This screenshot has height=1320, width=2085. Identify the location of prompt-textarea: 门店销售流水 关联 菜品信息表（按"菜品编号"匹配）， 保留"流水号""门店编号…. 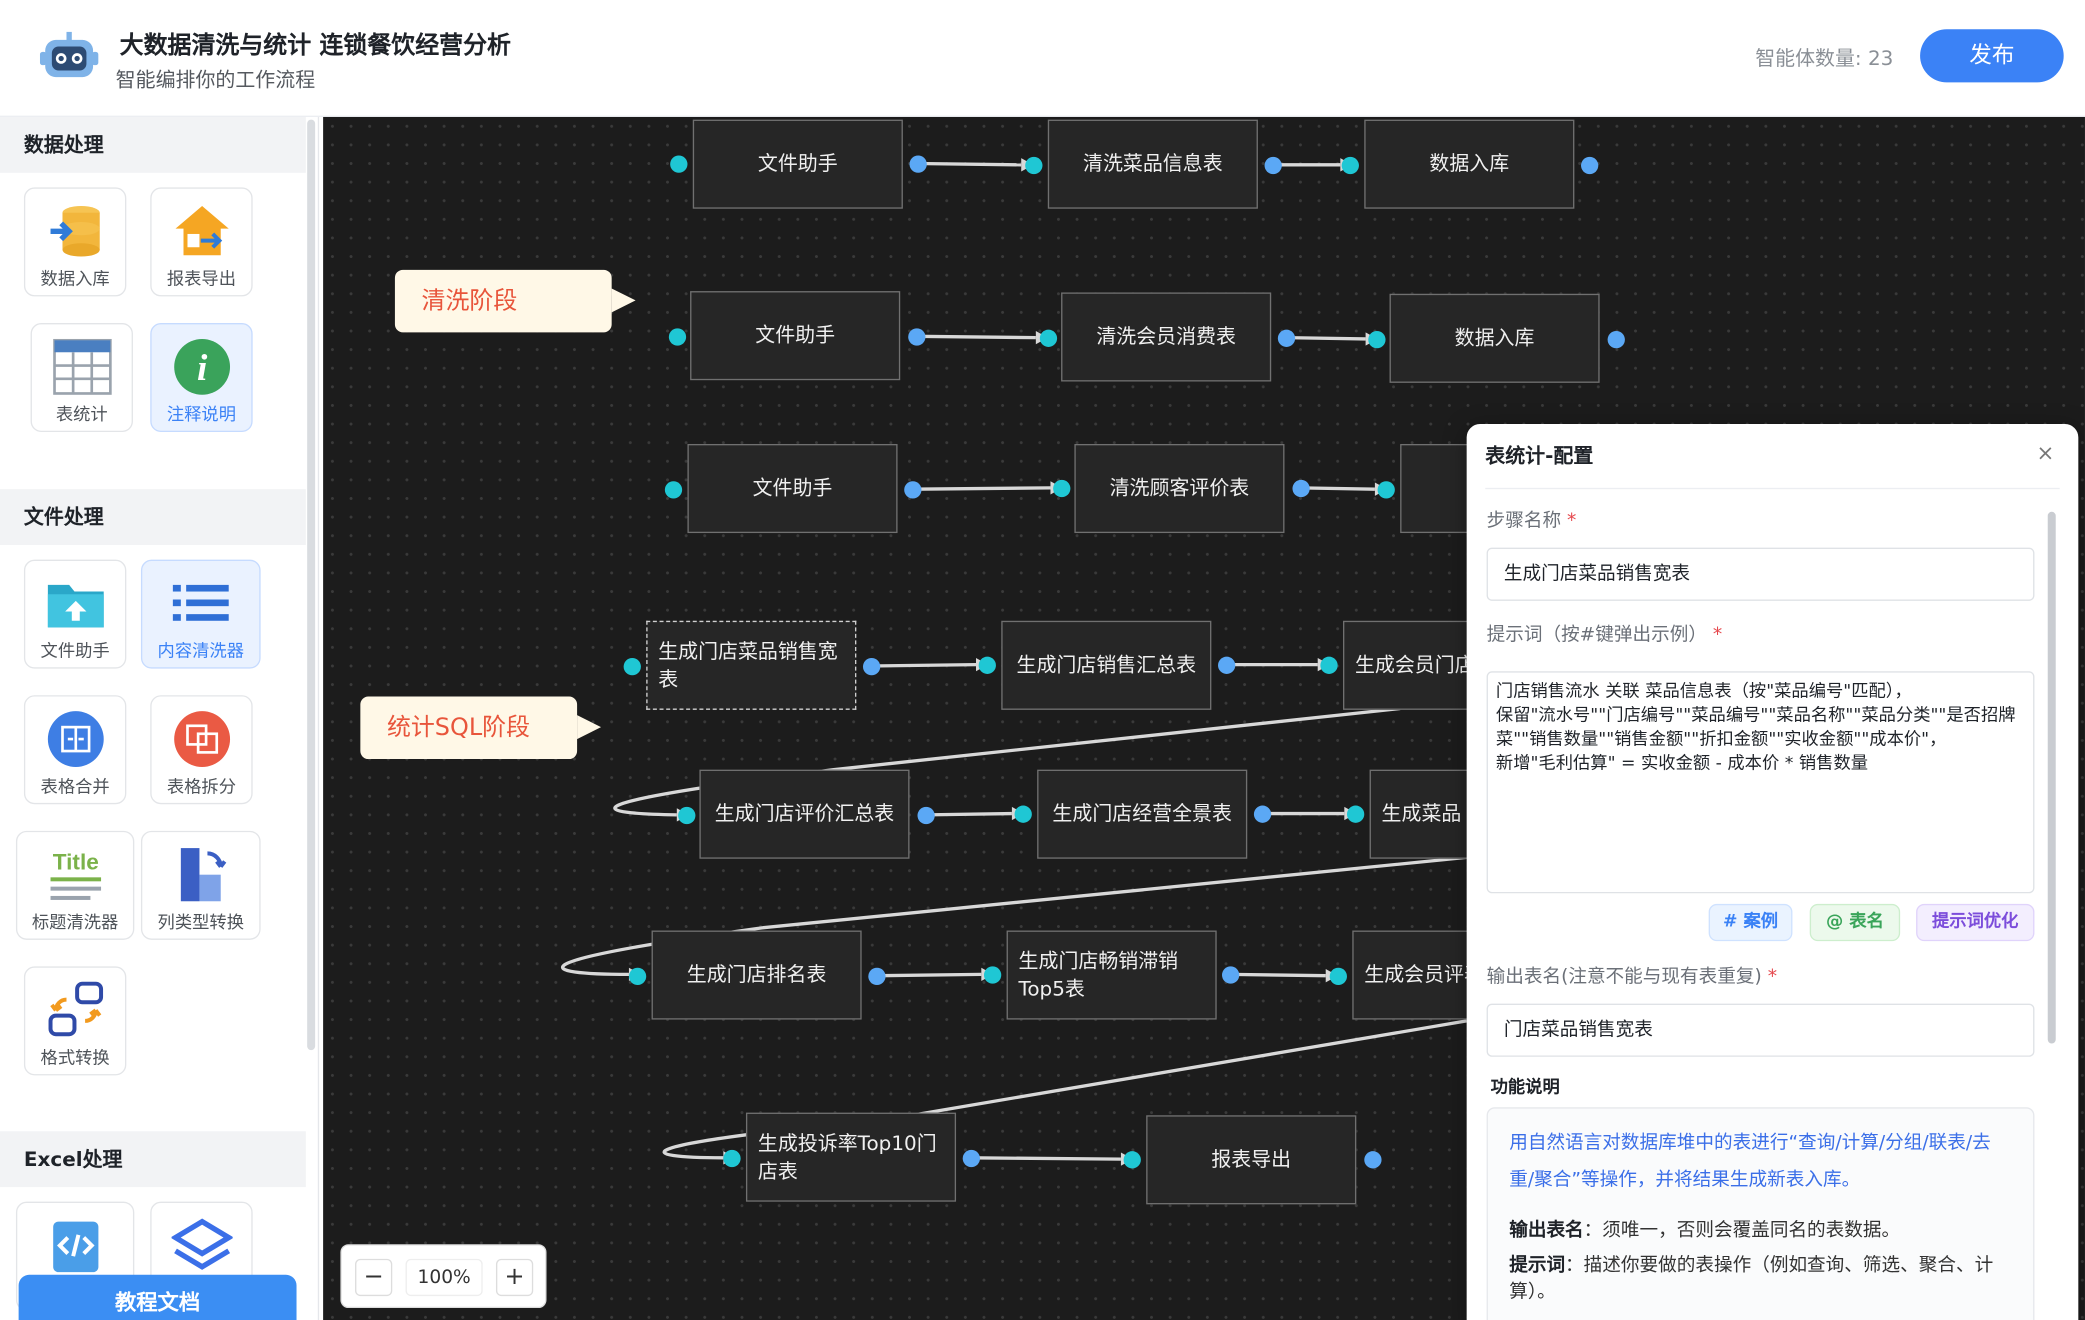
(1760, 782).